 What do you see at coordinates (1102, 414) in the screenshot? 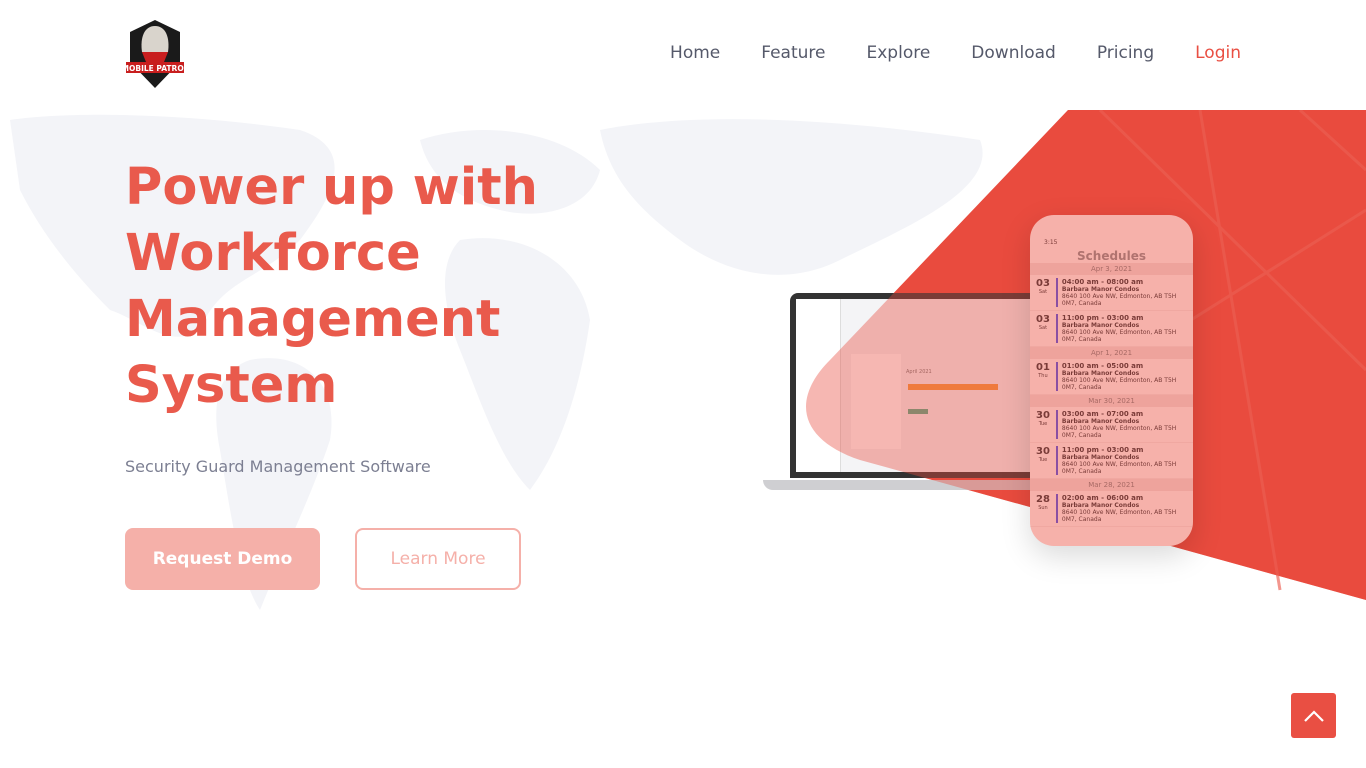
I see `shift-time: 03:00 am - 07:00 am` at bounding box center [1102, 414].